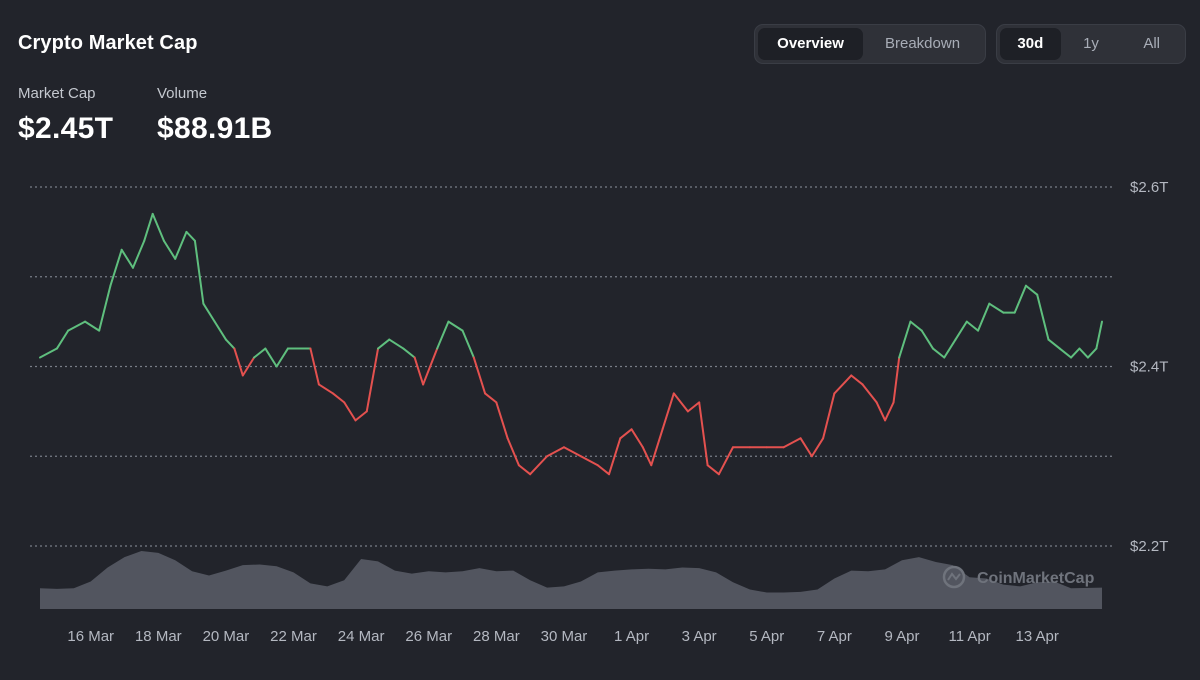 The image size is (1200, 680). What do you see at coordinates (901, 636) in the screenshot?
I see `x-tick-label: 9 Apr` at bounding box center [901, 636].